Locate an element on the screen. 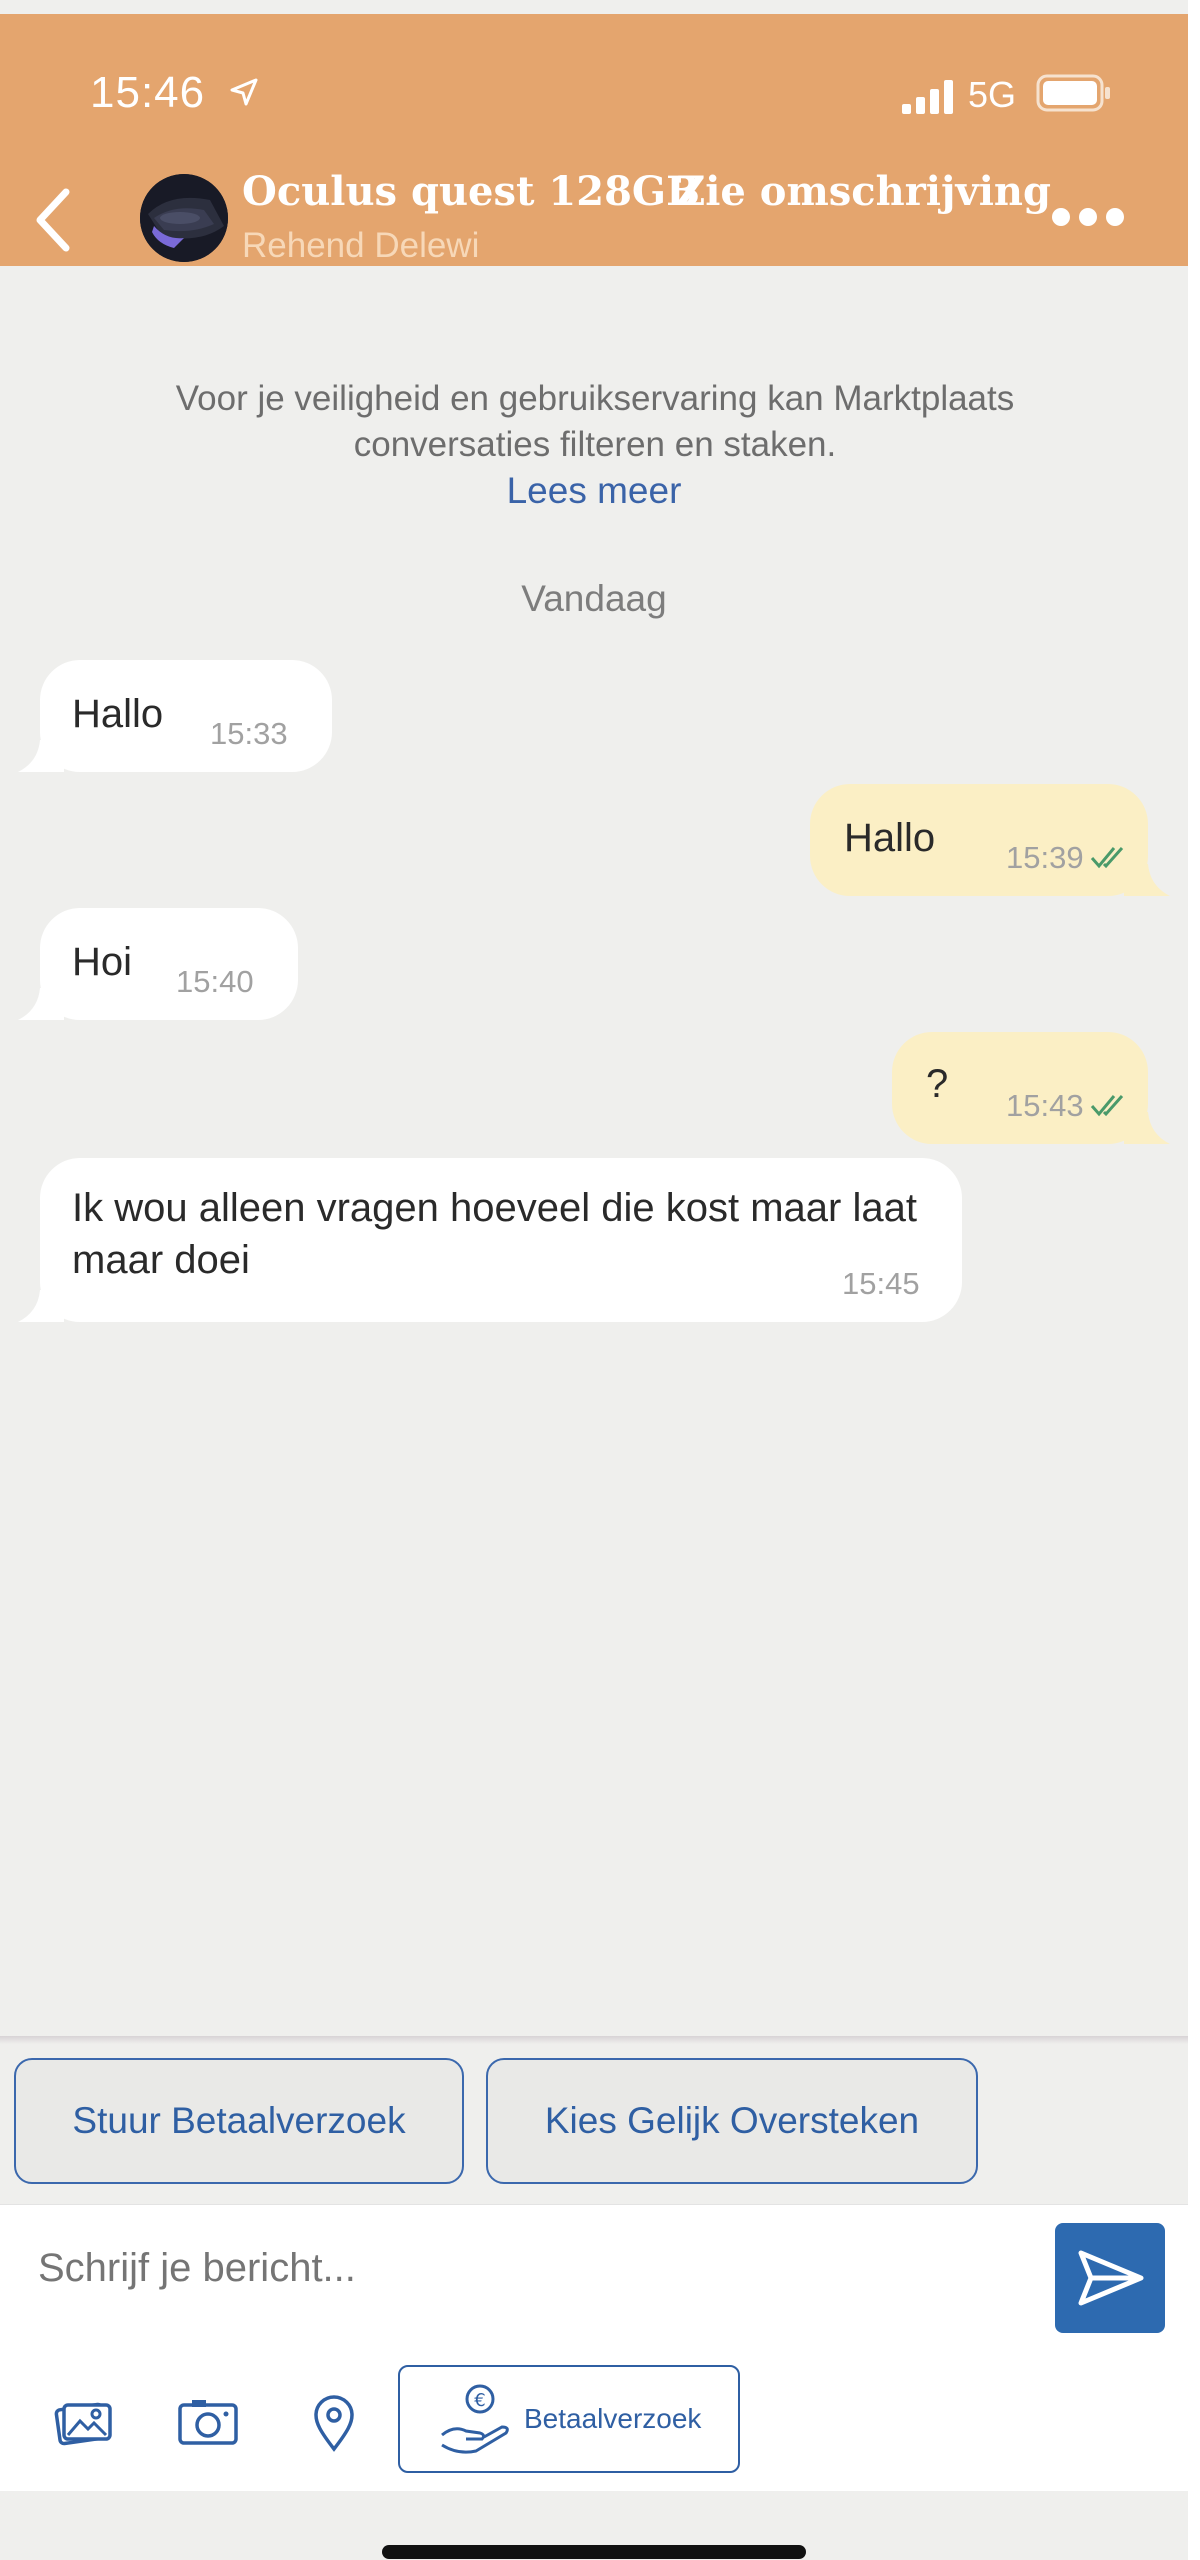 This screenshot has width=1200, height=2560. location-arrow-icon is located at coordinates (244, 92).